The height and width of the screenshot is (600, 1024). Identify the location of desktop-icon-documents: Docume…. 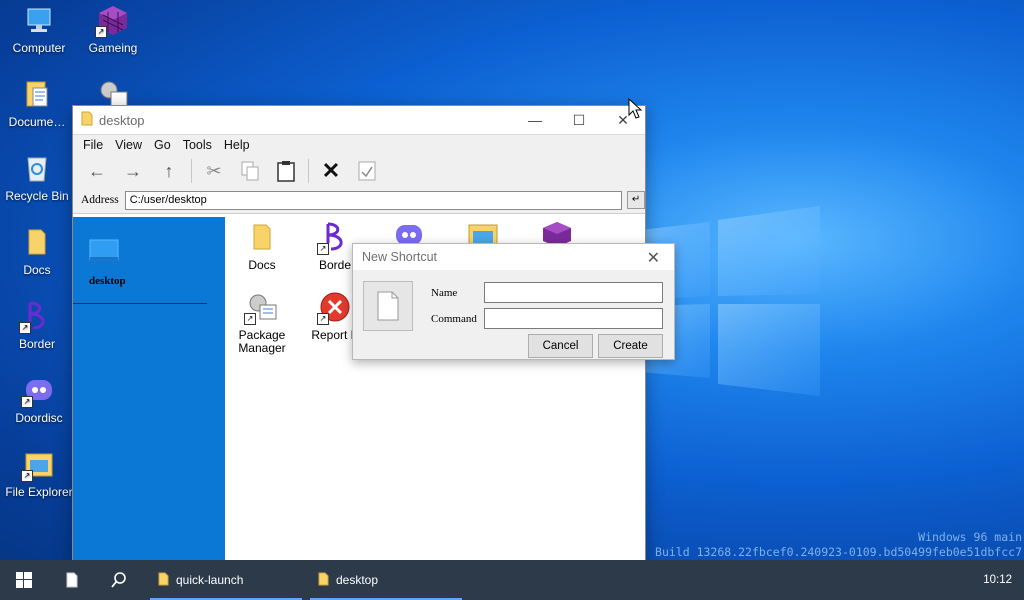
(37, 103).